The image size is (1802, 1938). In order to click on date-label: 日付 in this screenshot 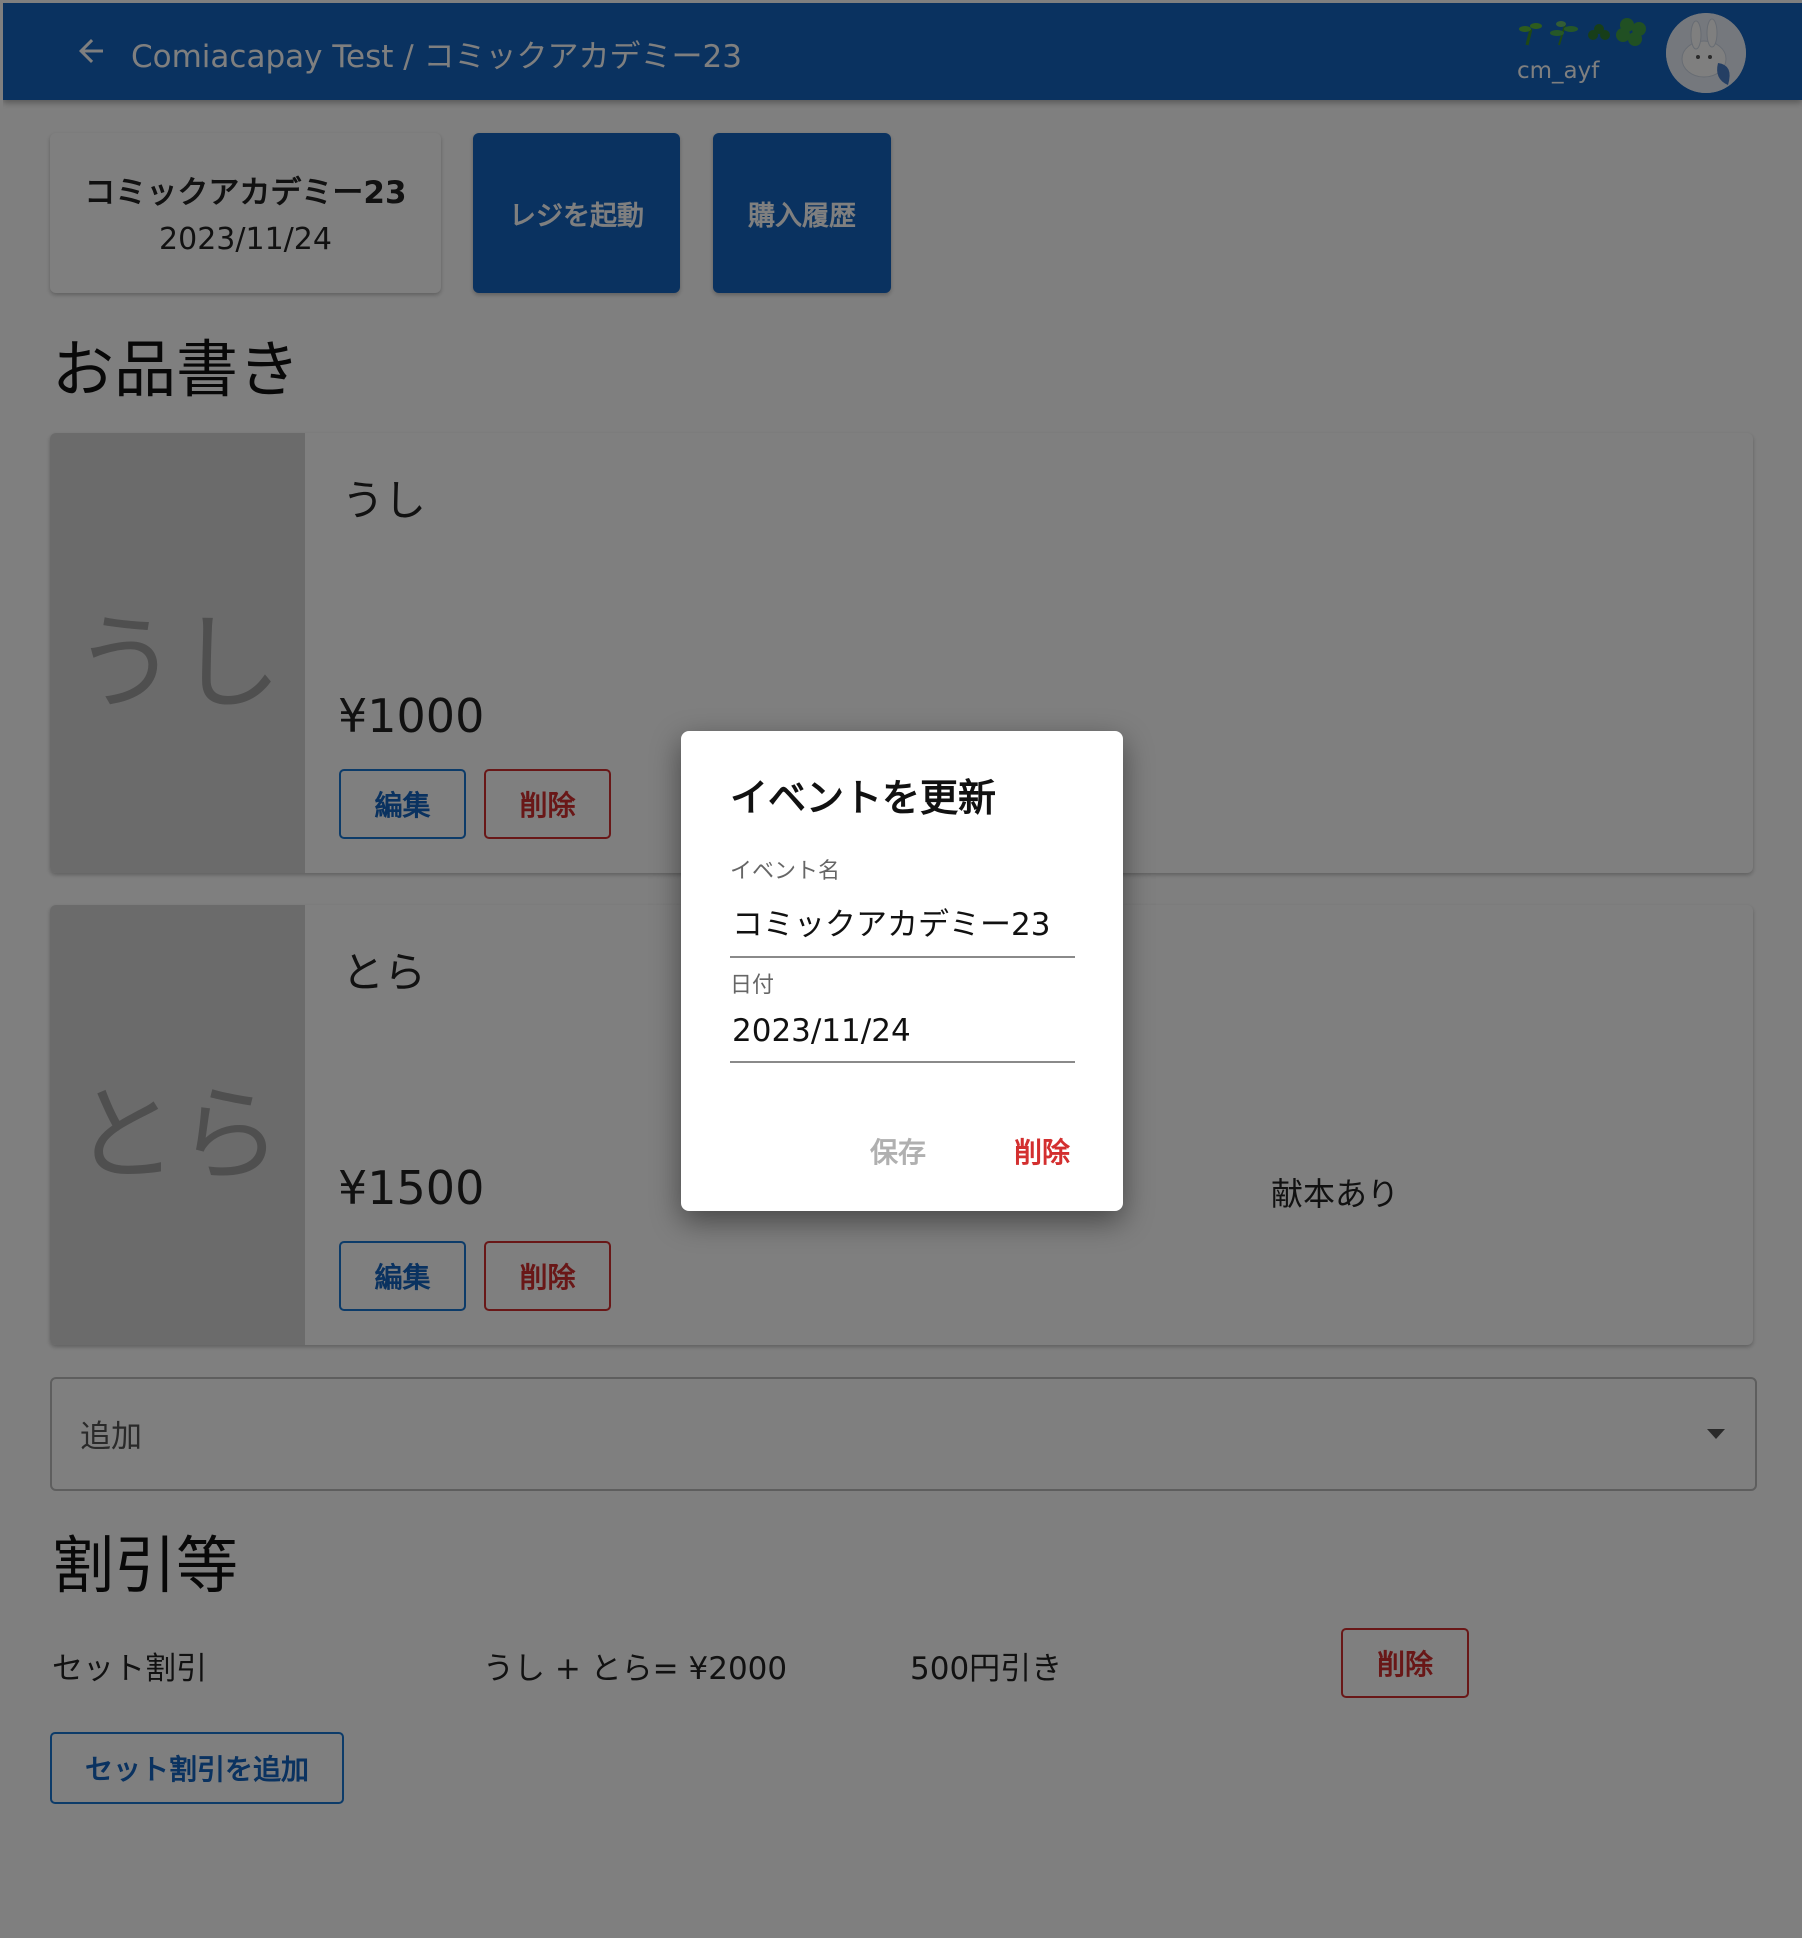, I will do `click(752, 985)`.